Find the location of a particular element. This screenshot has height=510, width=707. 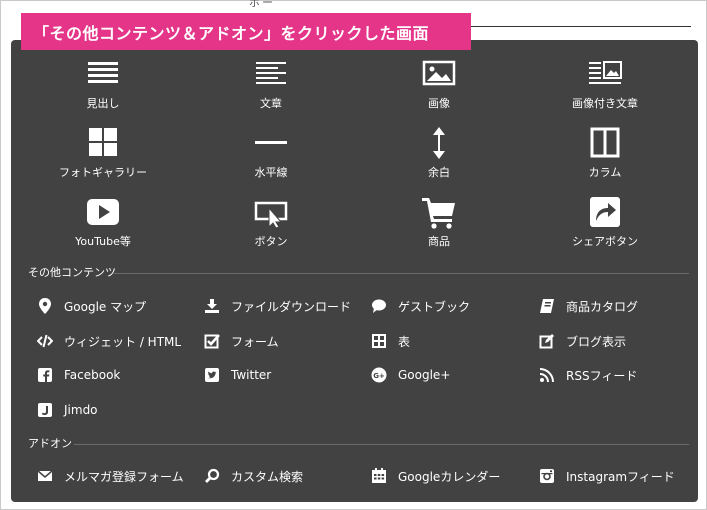

comment-icon is located at coordinates (379, 306).